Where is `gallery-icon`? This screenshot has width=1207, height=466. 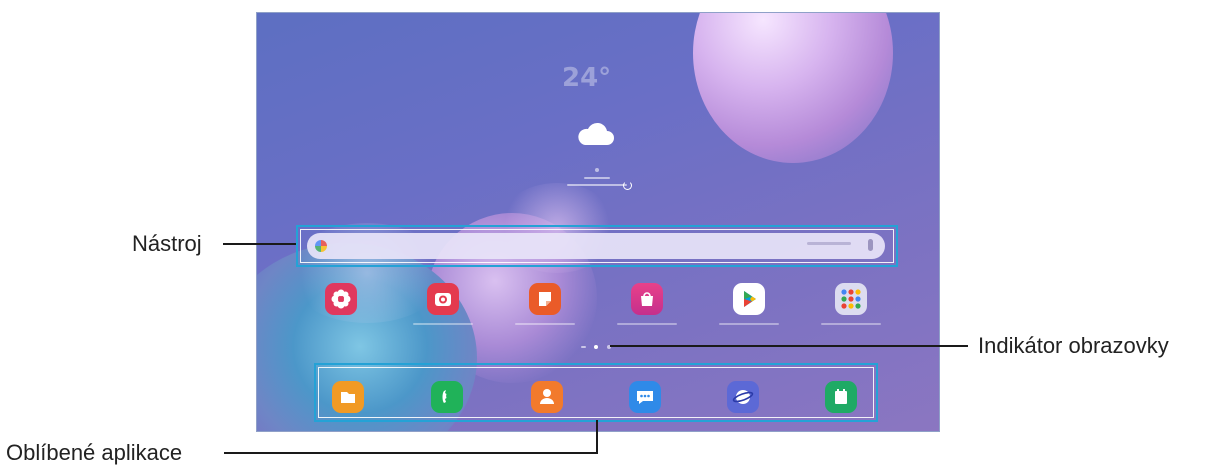 gallery-icon is located at coordinates (341, 299).